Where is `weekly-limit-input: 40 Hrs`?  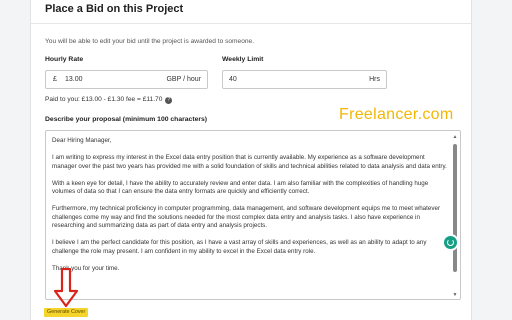 weekly-limit-input: 40 Hrs is located at coordinates (304, 79).